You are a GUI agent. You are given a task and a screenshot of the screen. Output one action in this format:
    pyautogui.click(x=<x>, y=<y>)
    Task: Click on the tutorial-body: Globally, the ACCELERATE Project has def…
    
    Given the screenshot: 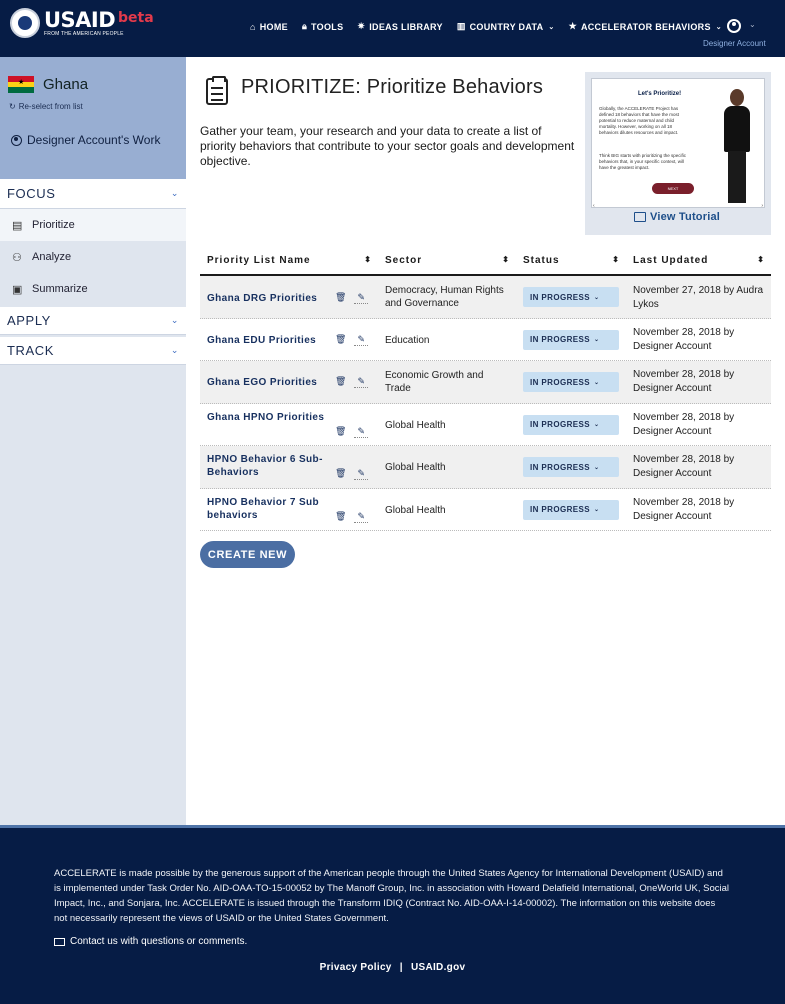 What is the action you would take?
    pyautogui.click(x=639, y=120)
    